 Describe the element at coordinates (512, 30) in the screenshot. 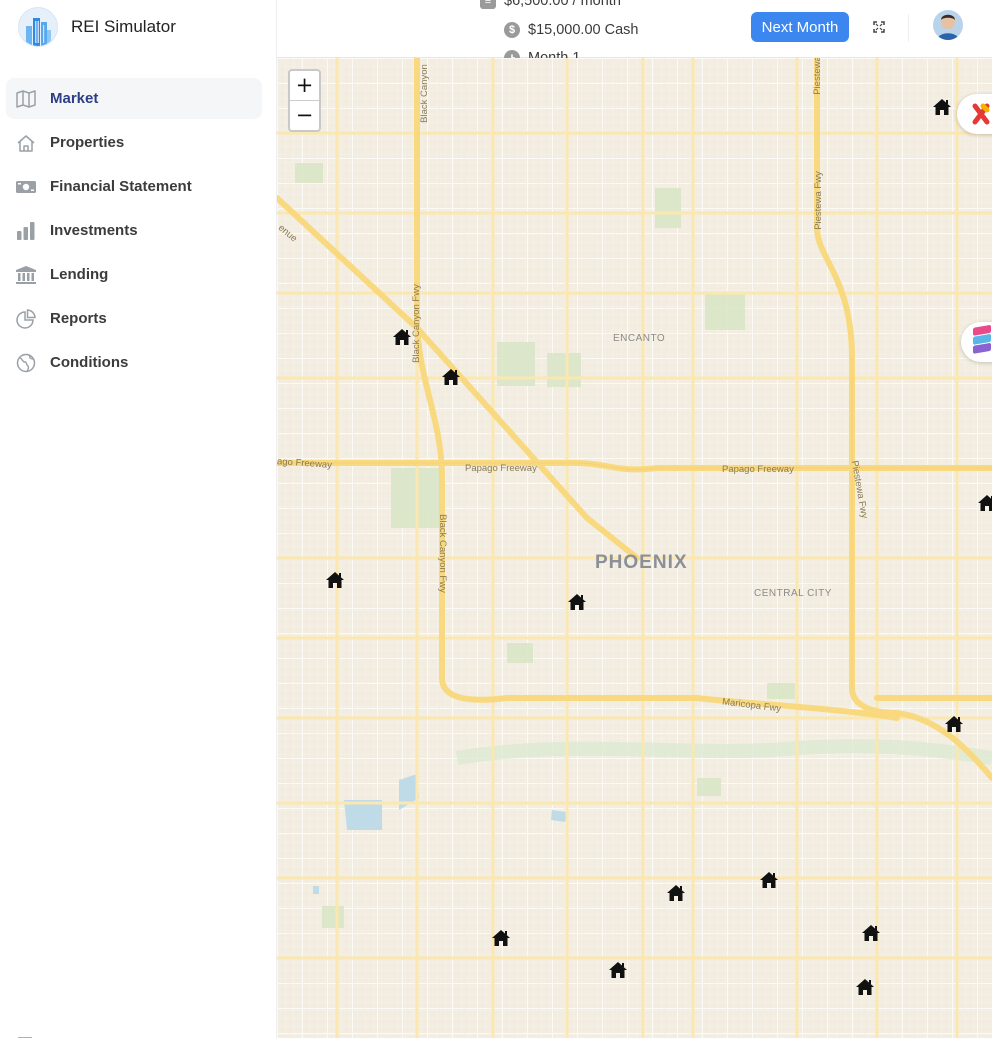

I see `dollar-icon: $` at that location.